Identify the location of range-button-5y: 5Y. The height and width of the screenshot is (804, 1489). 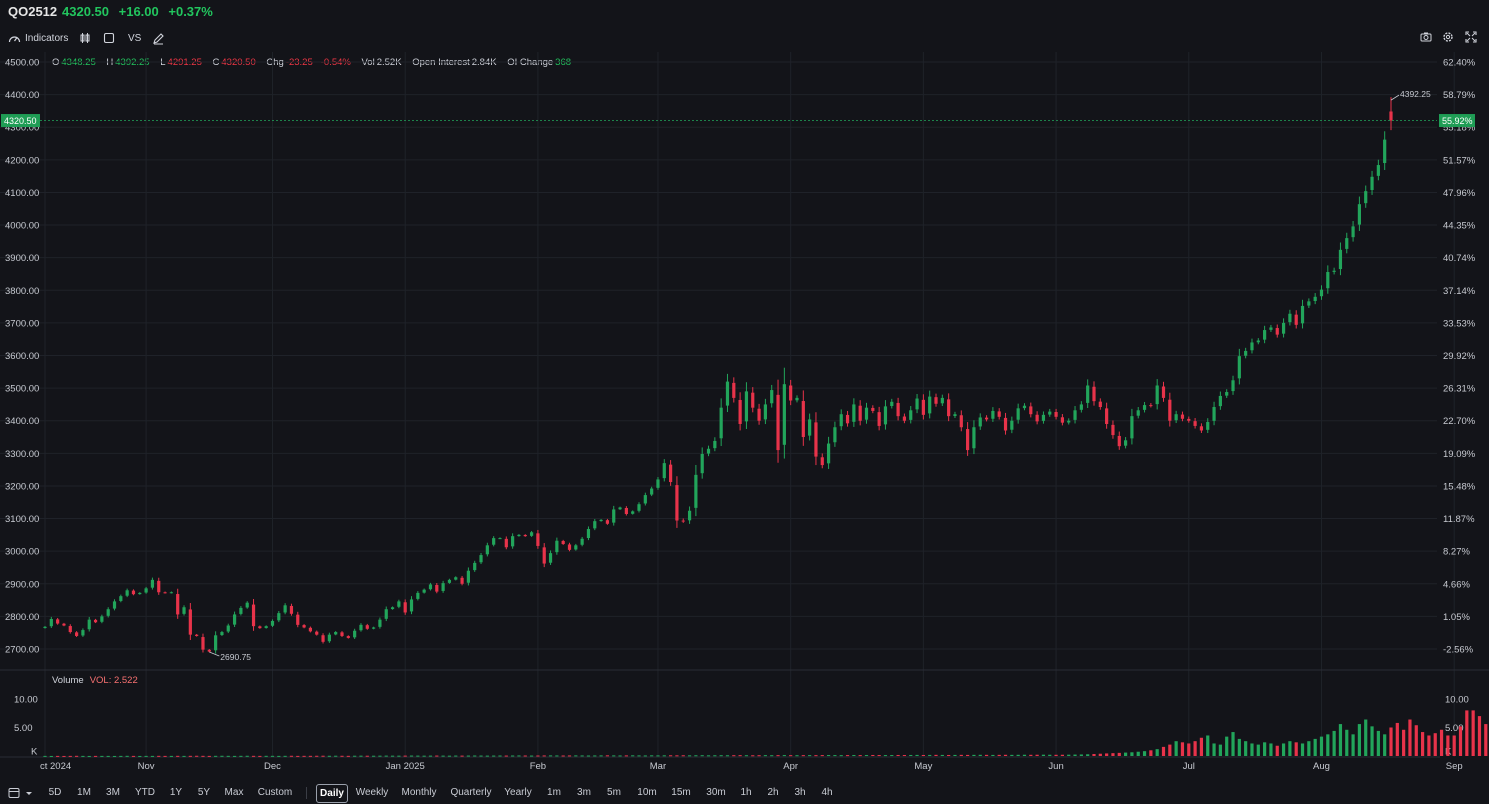
(204, 792).